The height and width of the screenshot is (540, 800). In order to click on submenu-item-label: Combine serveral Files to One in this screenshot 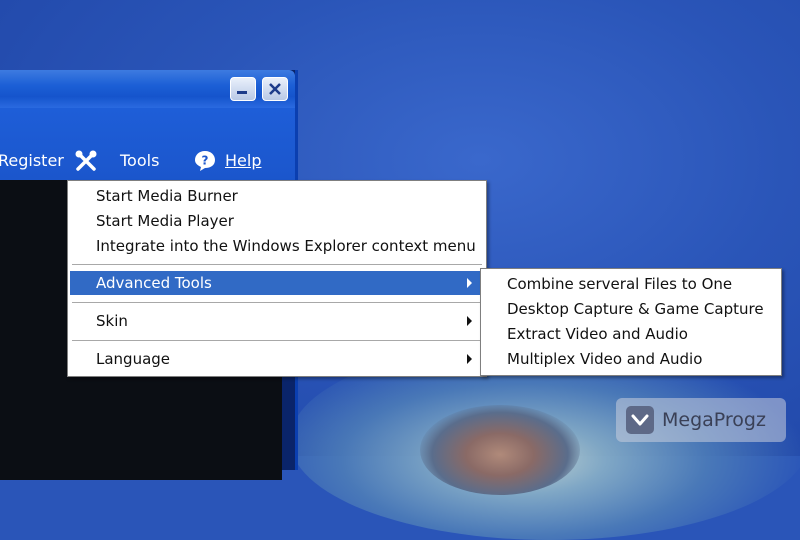, I will do `click(620, 284)`.